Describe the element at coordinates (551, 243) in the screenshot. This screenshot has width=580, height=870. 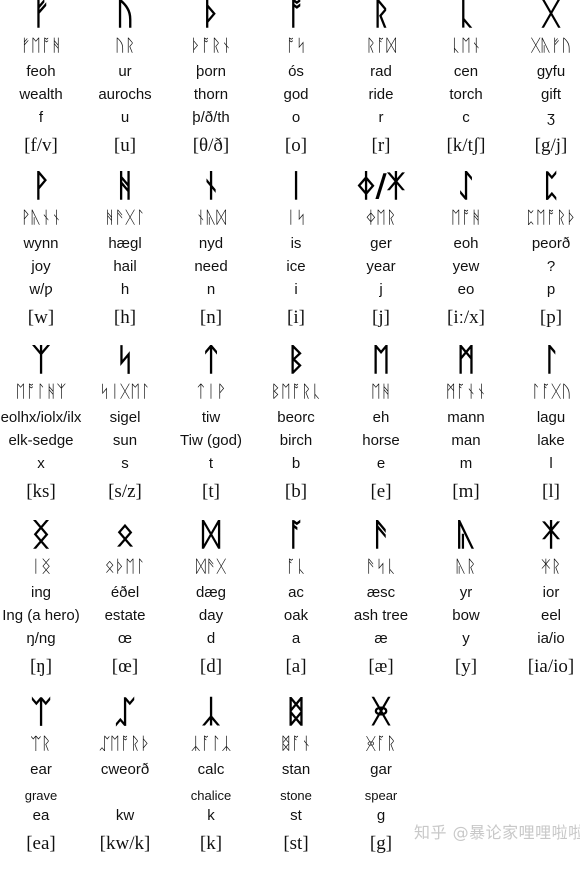
I see `rune-name: peorð` at that location.